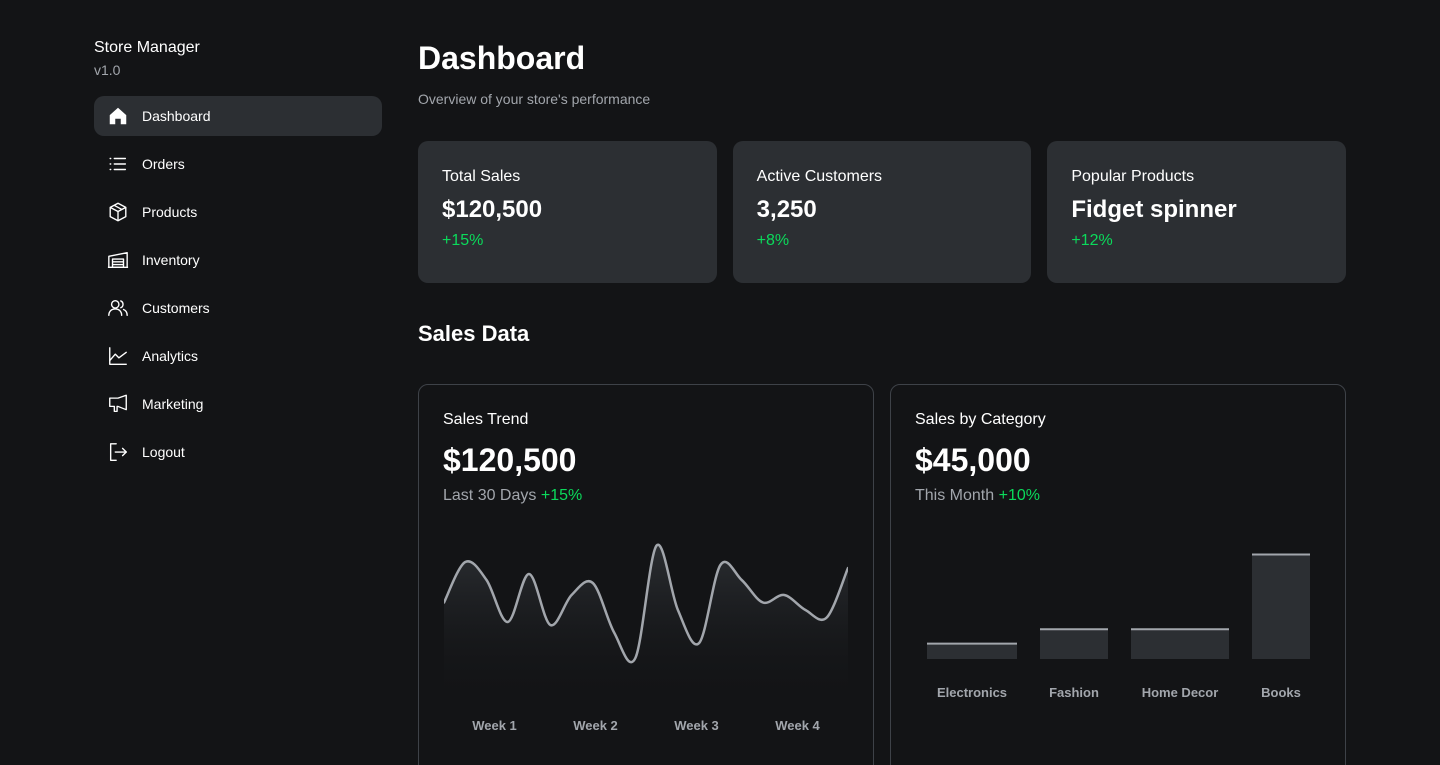 The height and width of the screenshot is (765, 1440). What do you see at coordinates (502, 58) in the screenshot?
I see `page-title: Dashboard` at bounding box center [502, 58].